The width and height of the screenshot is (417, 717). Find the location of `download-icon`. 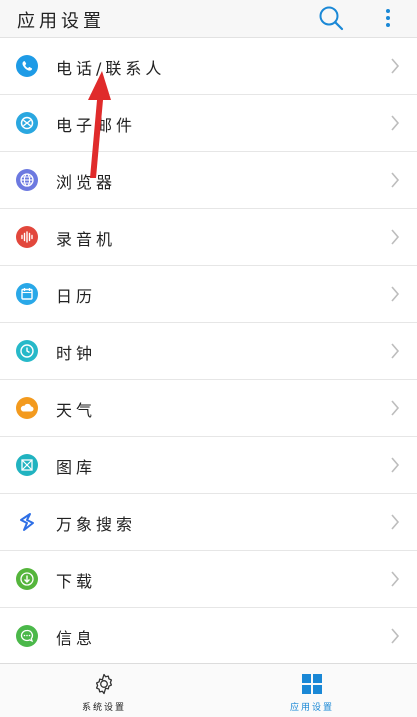

download-icon is located at coordinates (27, 579).